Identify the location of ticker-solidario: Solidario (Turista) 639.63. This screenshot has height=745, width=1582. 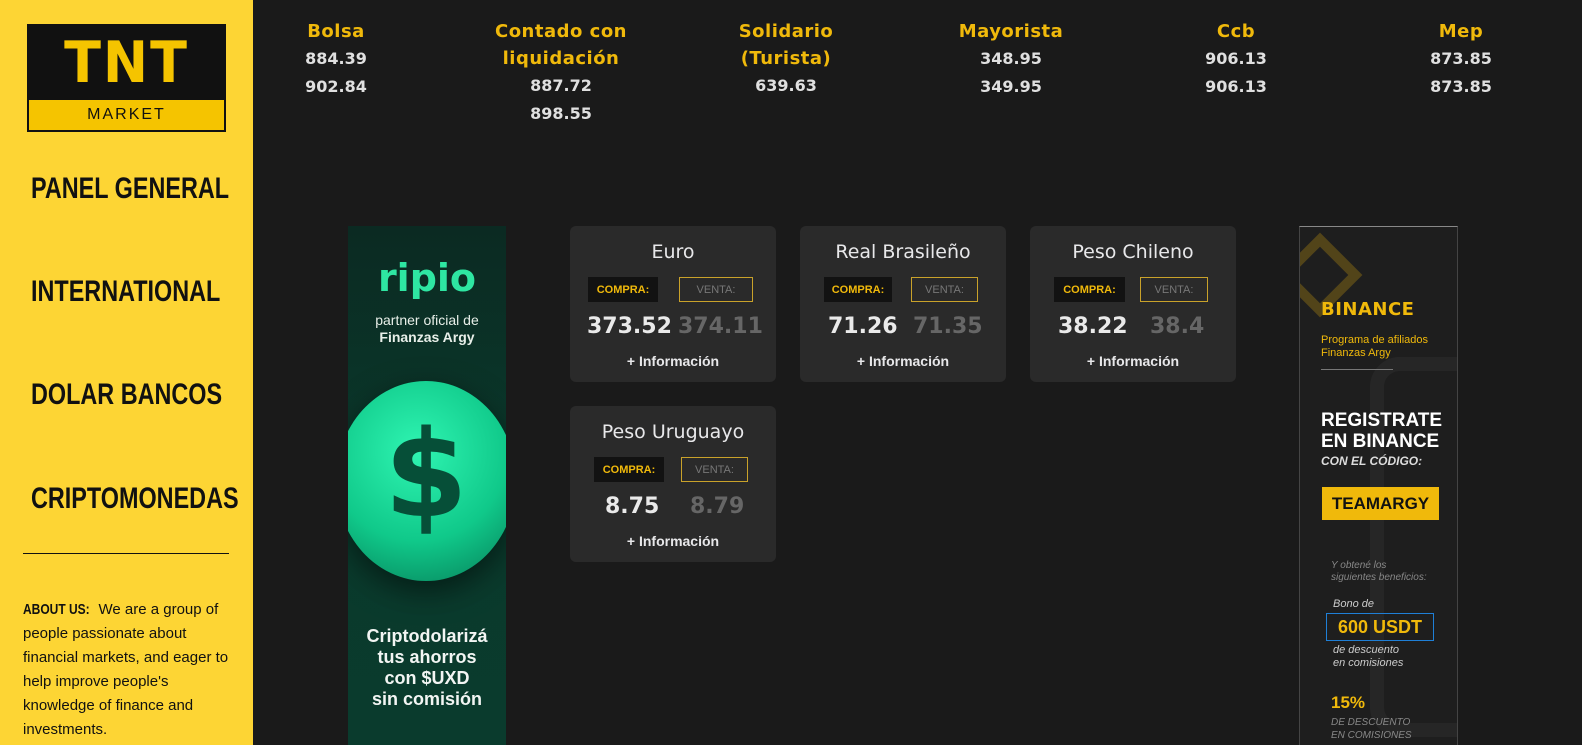
(786, 59).